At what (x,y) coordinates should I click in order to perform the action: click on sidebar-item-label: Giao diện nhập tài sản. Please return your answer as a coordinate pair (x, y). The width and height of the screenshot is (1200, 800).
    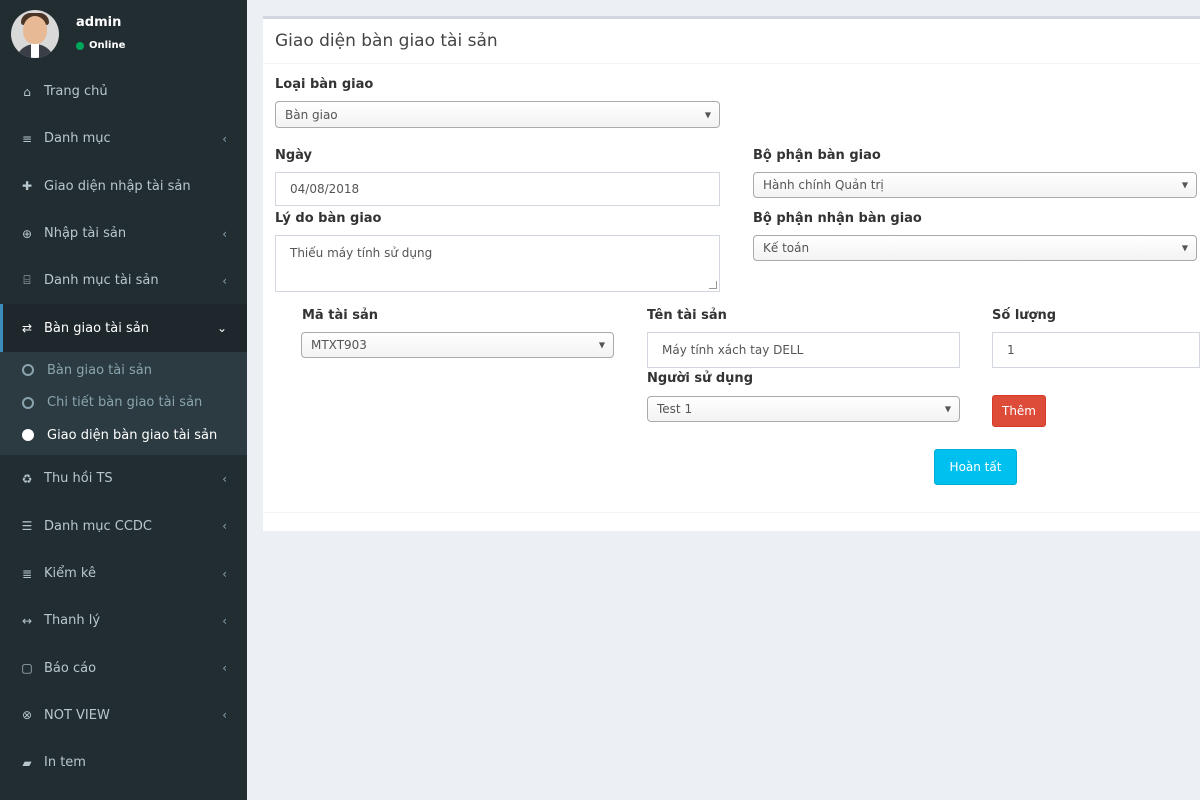
    Looking at the image, I should click on (117, 186).